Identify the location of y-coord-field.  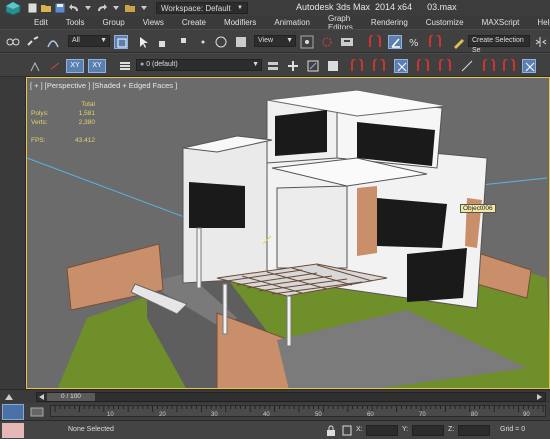
(428, 430).